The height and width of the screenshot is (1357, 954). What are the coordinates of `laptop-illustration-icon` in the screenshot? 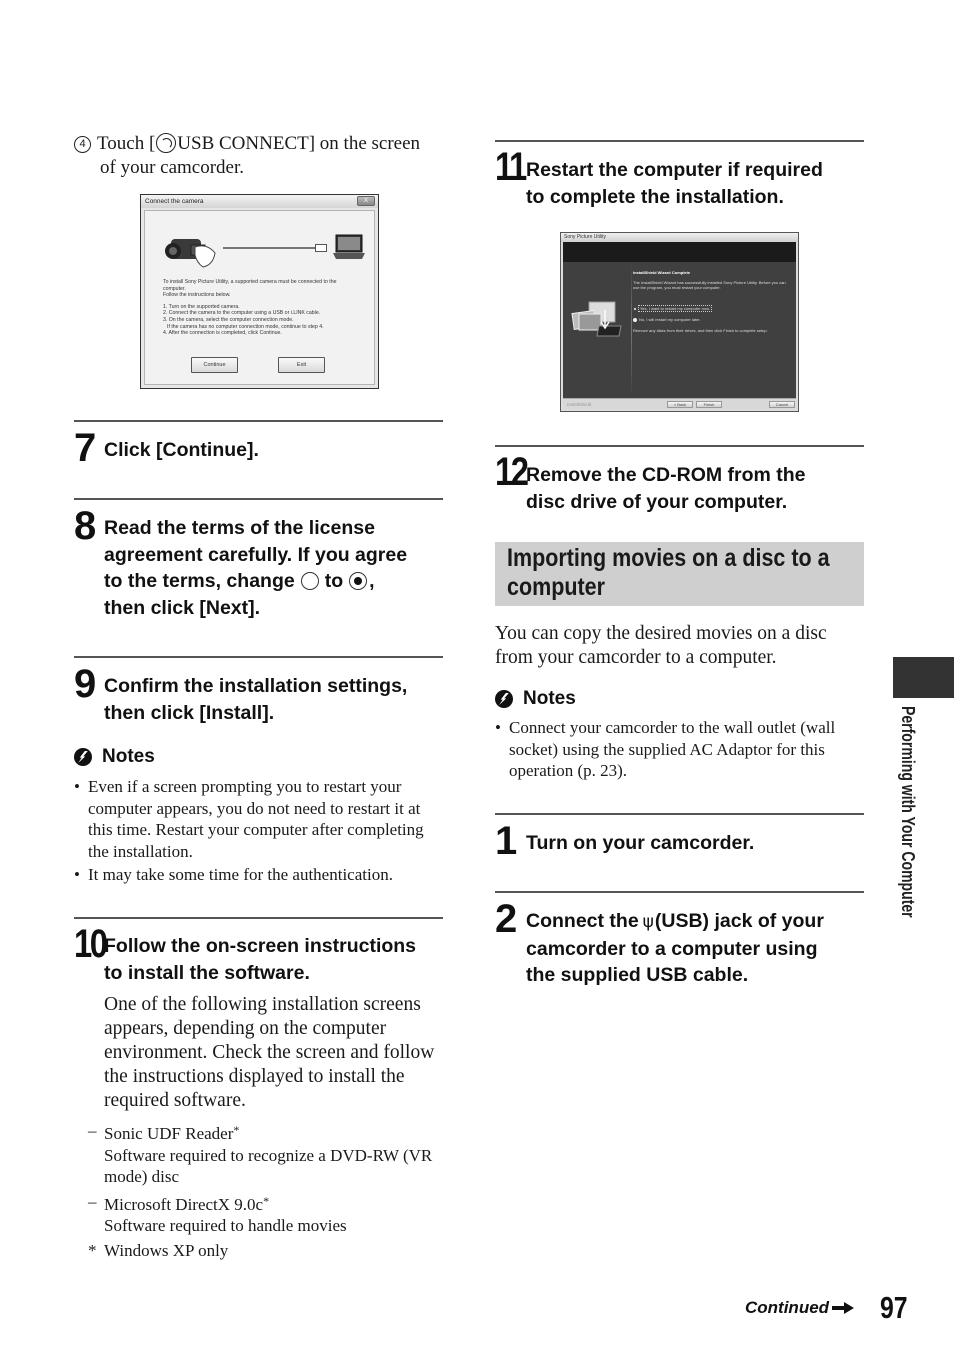 It's located at (349, 246).